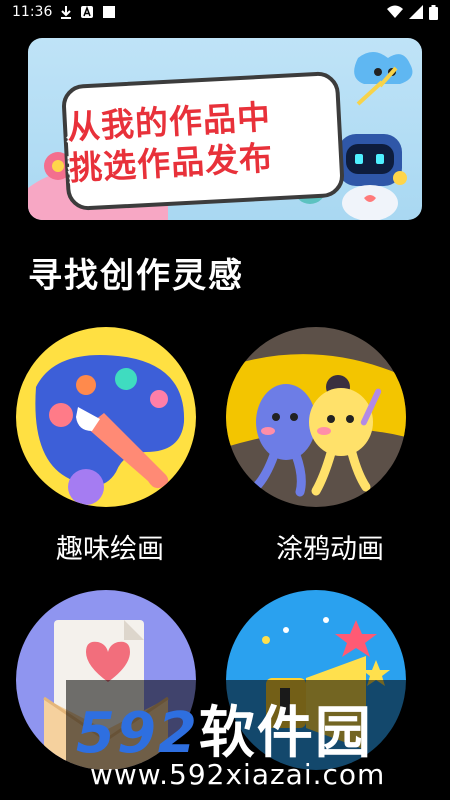 The height and width of the screenshot is (800, 450). I want to click on status-bar: 11:36, so click(225, 12).